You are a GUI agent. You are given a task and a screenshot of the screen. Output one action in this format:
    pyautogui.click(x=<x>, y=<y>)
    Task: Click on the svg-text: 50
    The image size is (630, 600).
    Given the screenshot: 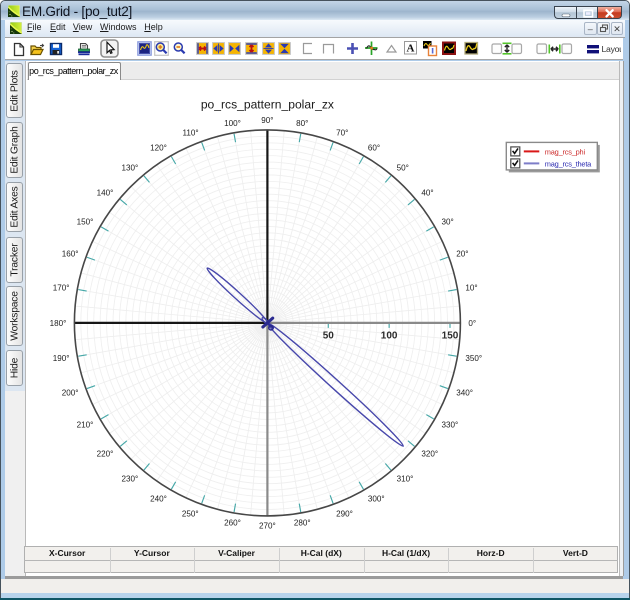 What is the action you would take?
    pyautogui.click(x=329, y=335)
    